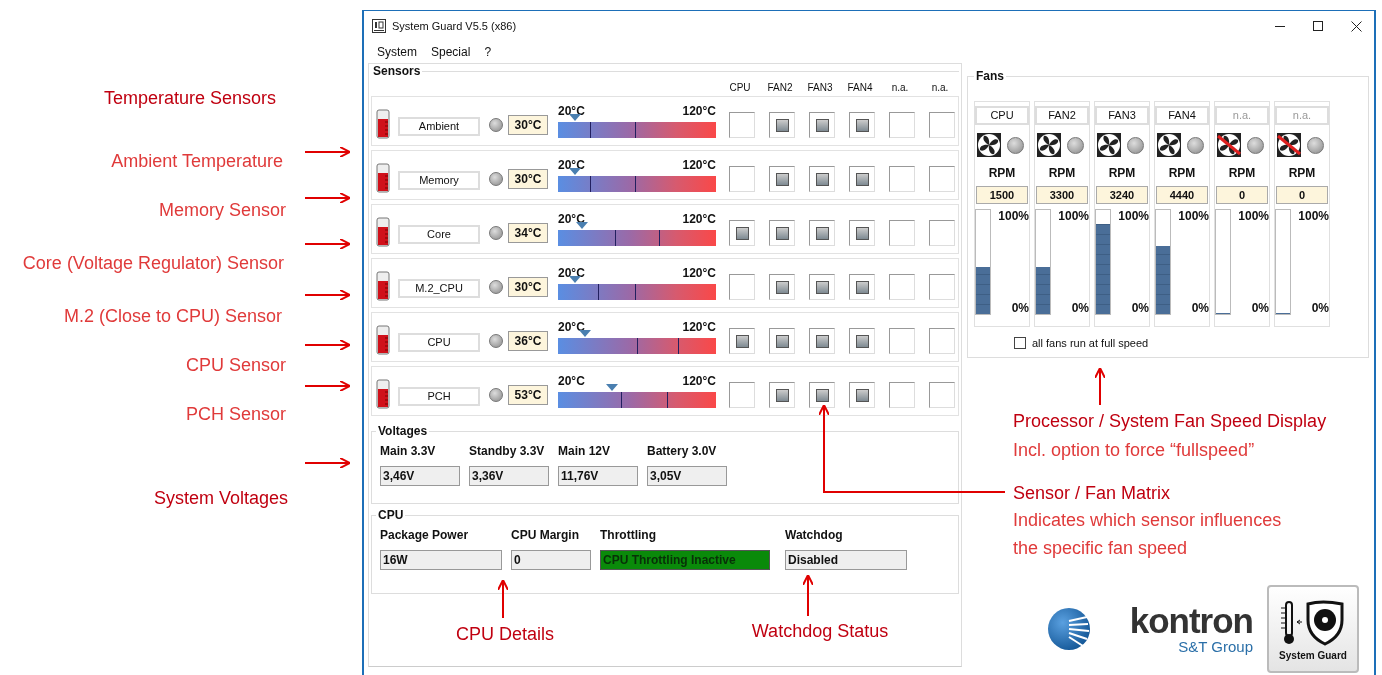 Image resolution: width=1382 pixels, height=675 pixels. Describe the element at coordinates (900, 87) in the screenshot. I see `column-header: n.a.` at that location.